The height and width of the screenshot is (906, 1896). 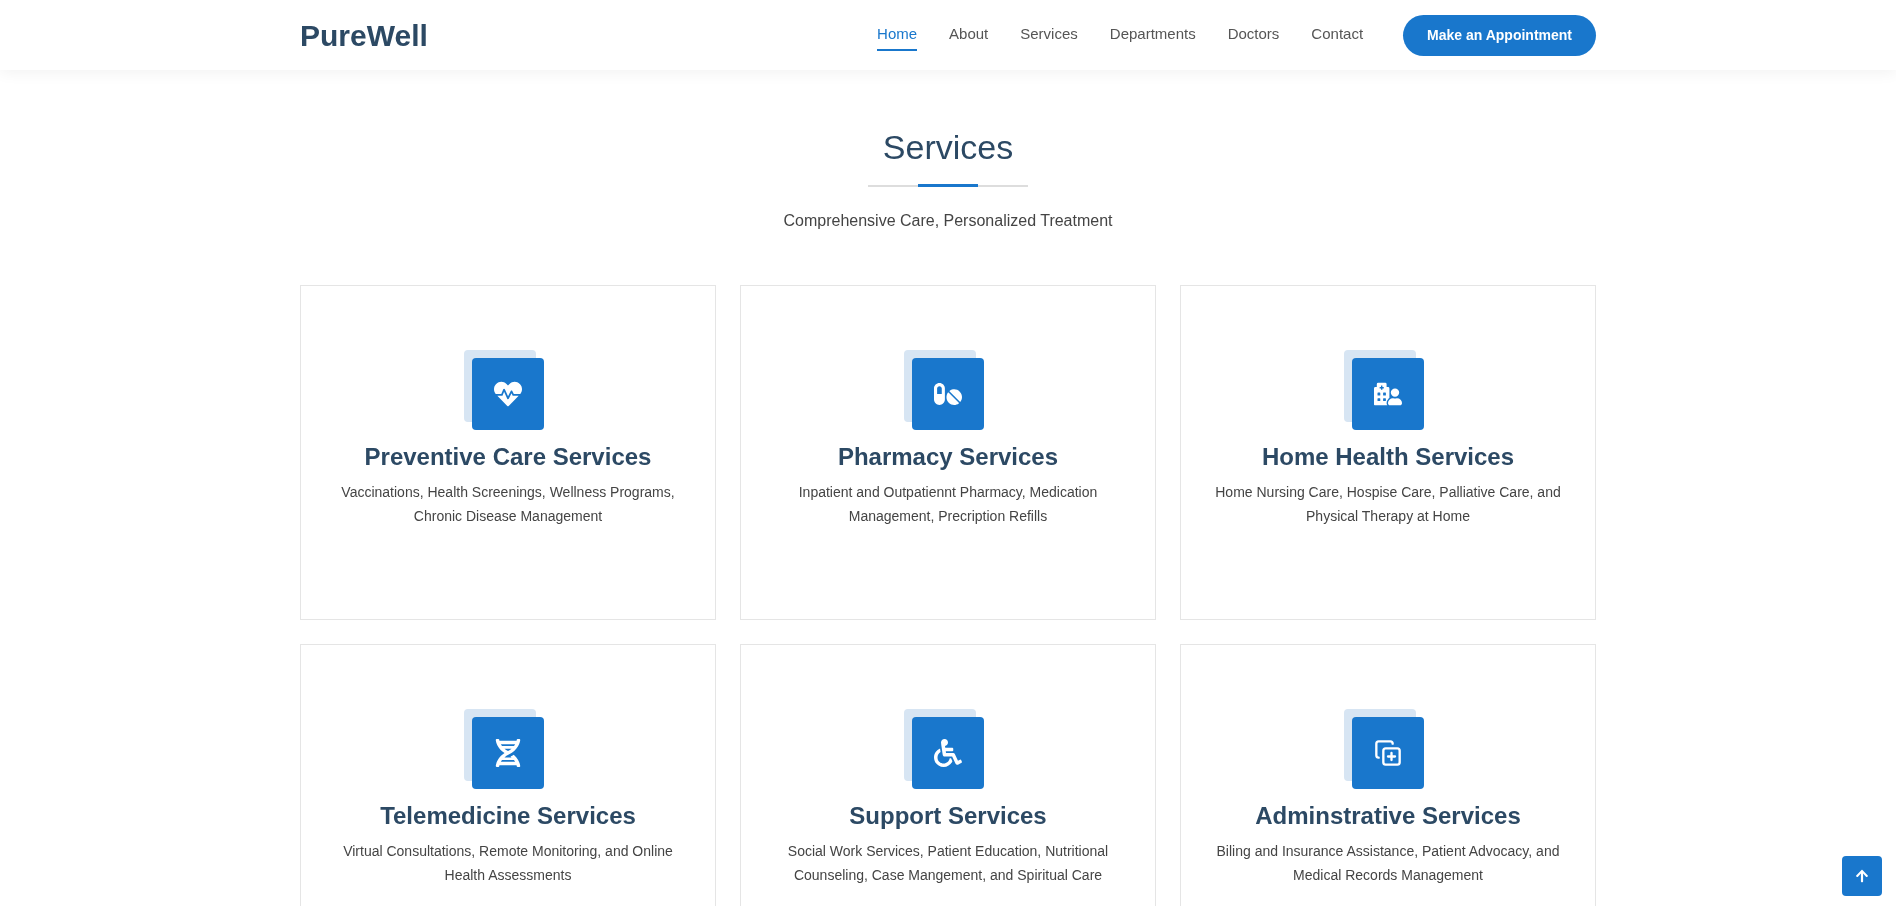 What do you see at coordinates (948, 816) in the screenshot?
I see `card-title: Support Services` at bounding box center [948, 816].